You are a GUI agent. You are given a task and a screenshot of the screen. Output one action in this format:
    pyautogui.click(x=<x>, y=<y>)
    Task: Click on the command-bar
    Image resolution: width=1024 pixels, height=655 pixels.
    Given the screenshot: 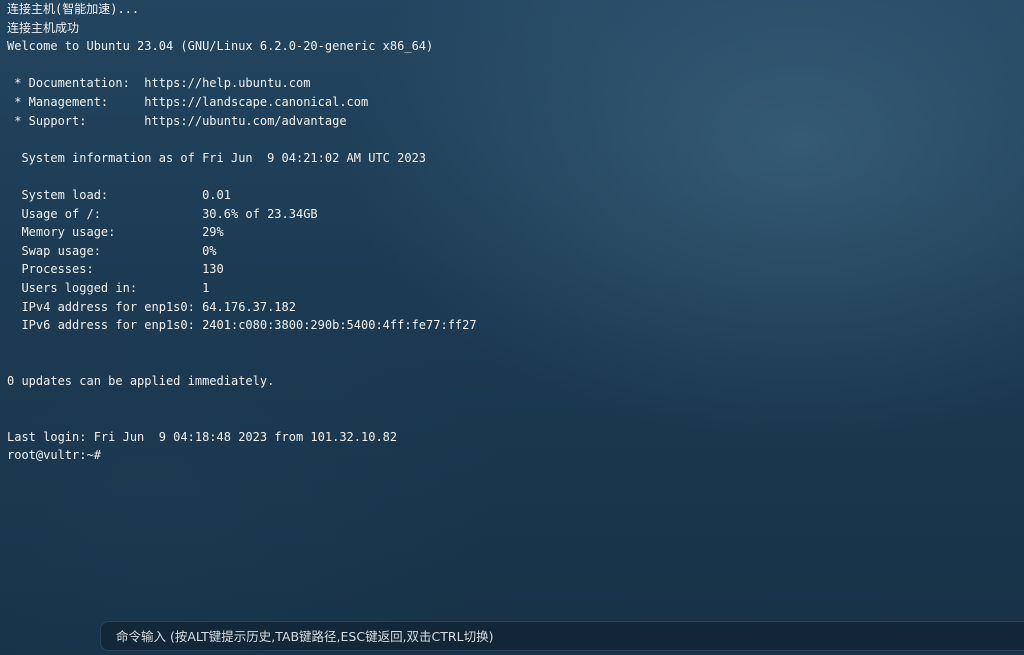 What is the action you would take?
    pyautogui.click(x=562, y=636)
    